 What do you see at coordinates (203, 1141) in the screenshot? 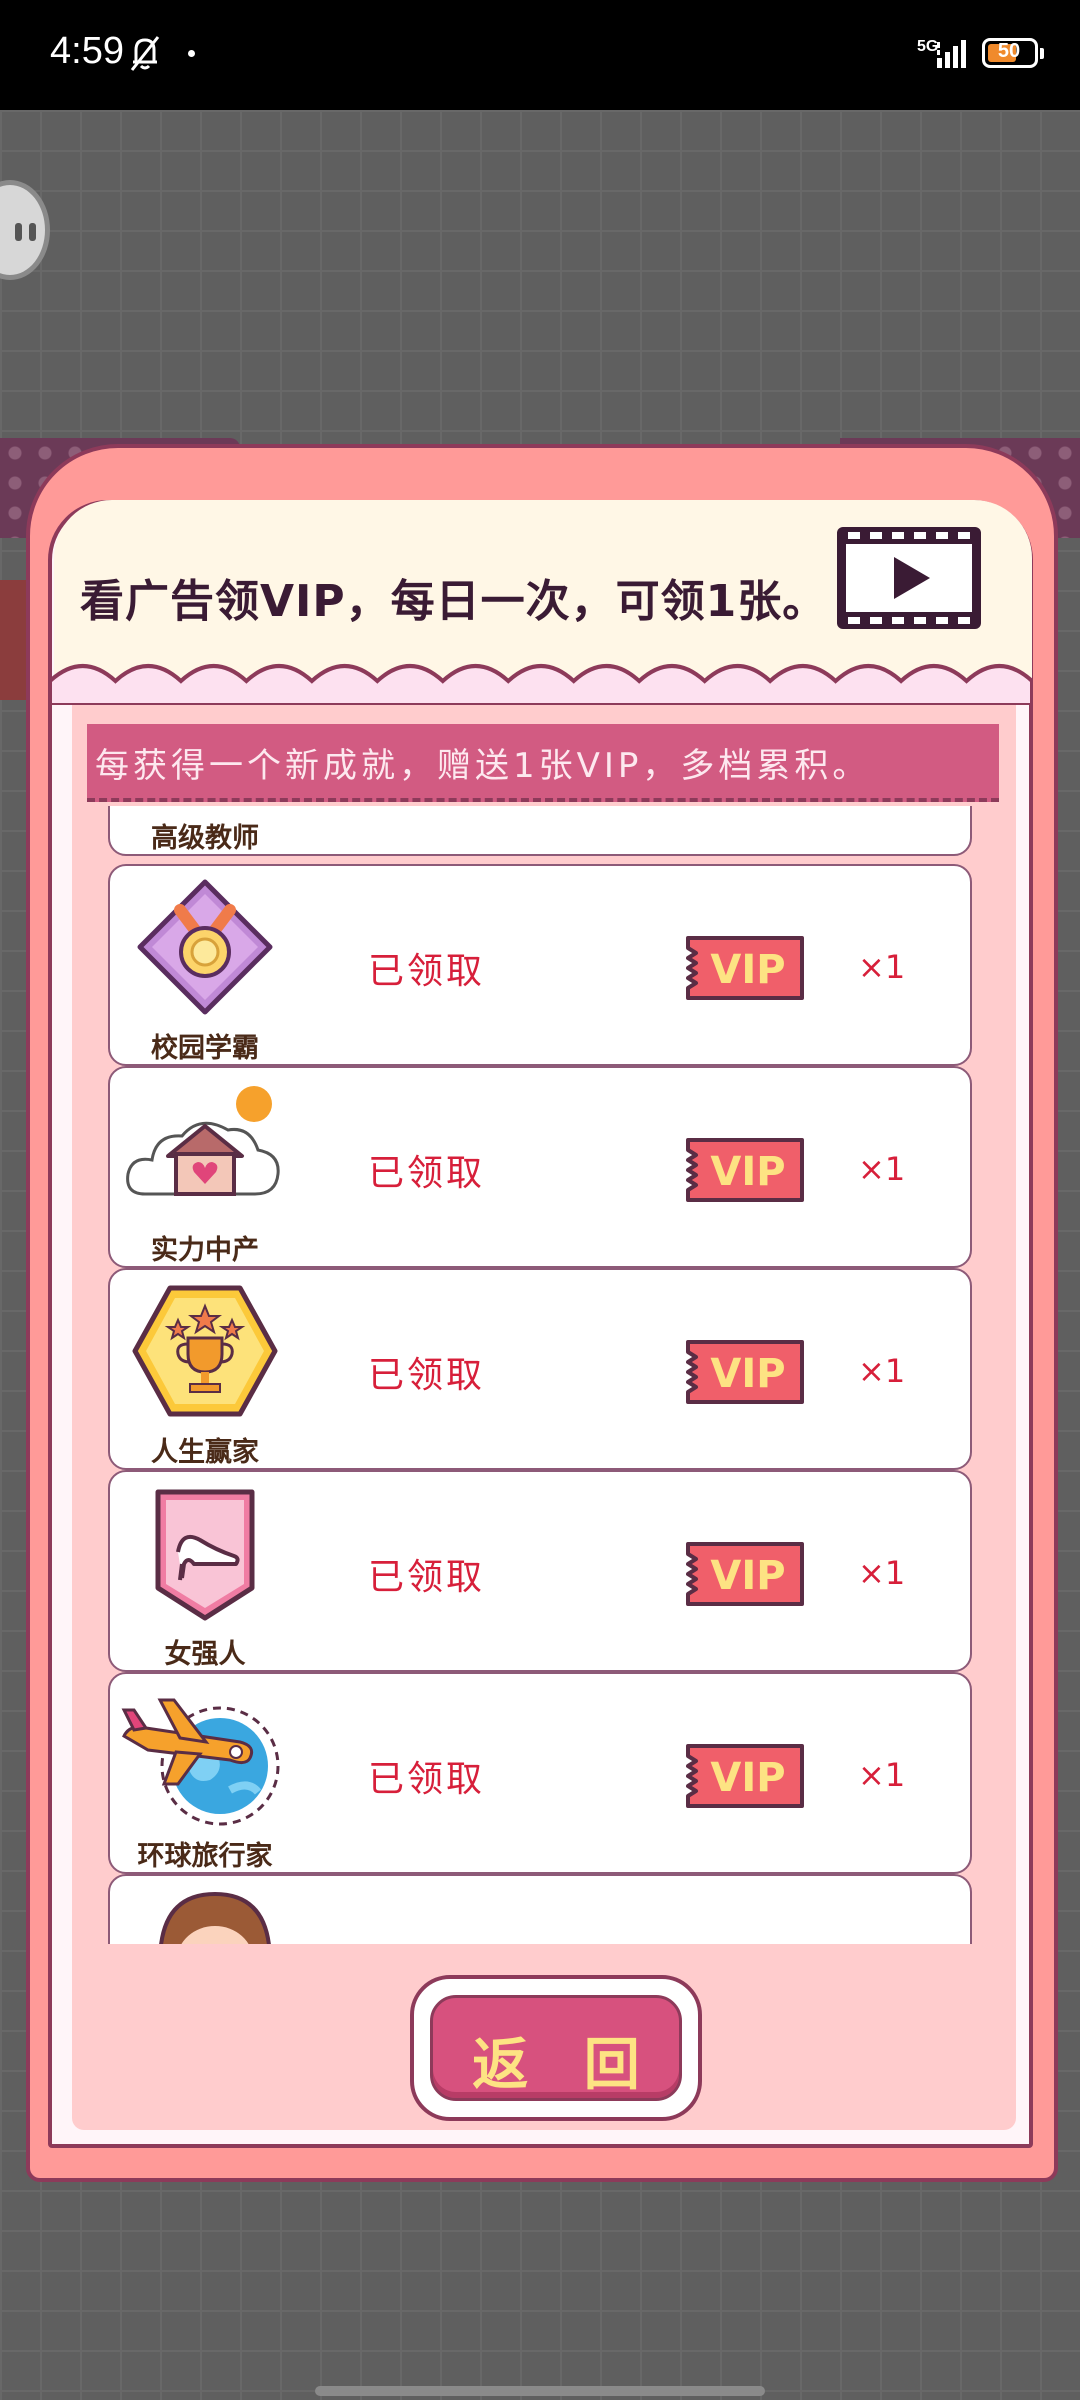
I see `house-icon` at bounding box center [203, 1141].